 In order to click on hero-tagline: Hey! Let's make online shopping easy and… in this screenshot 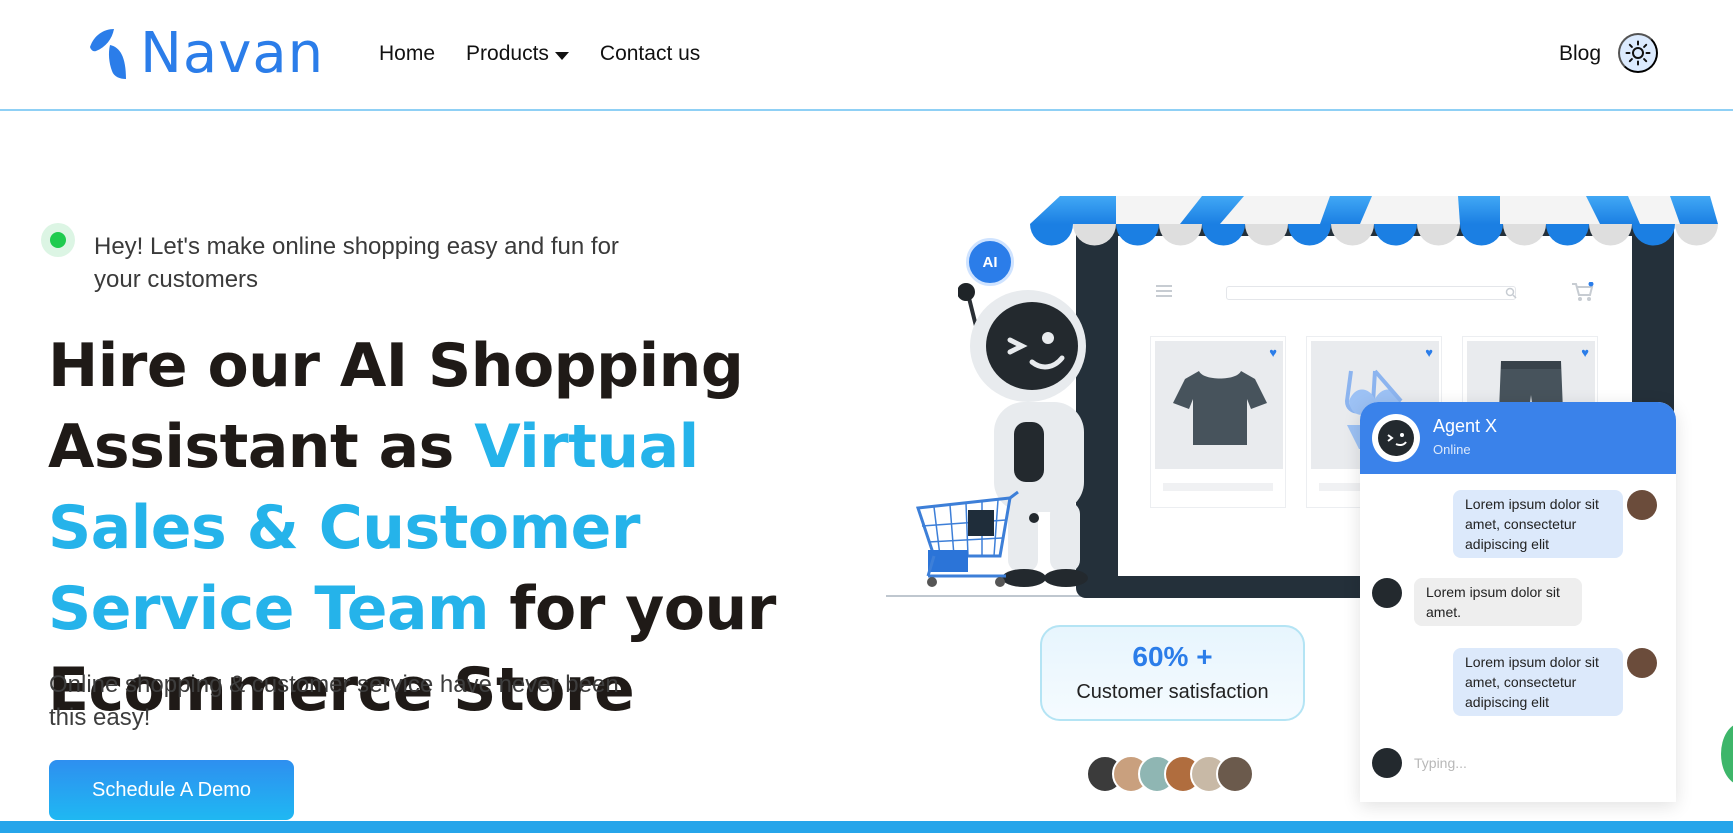, I will do `click(356, 263)`.